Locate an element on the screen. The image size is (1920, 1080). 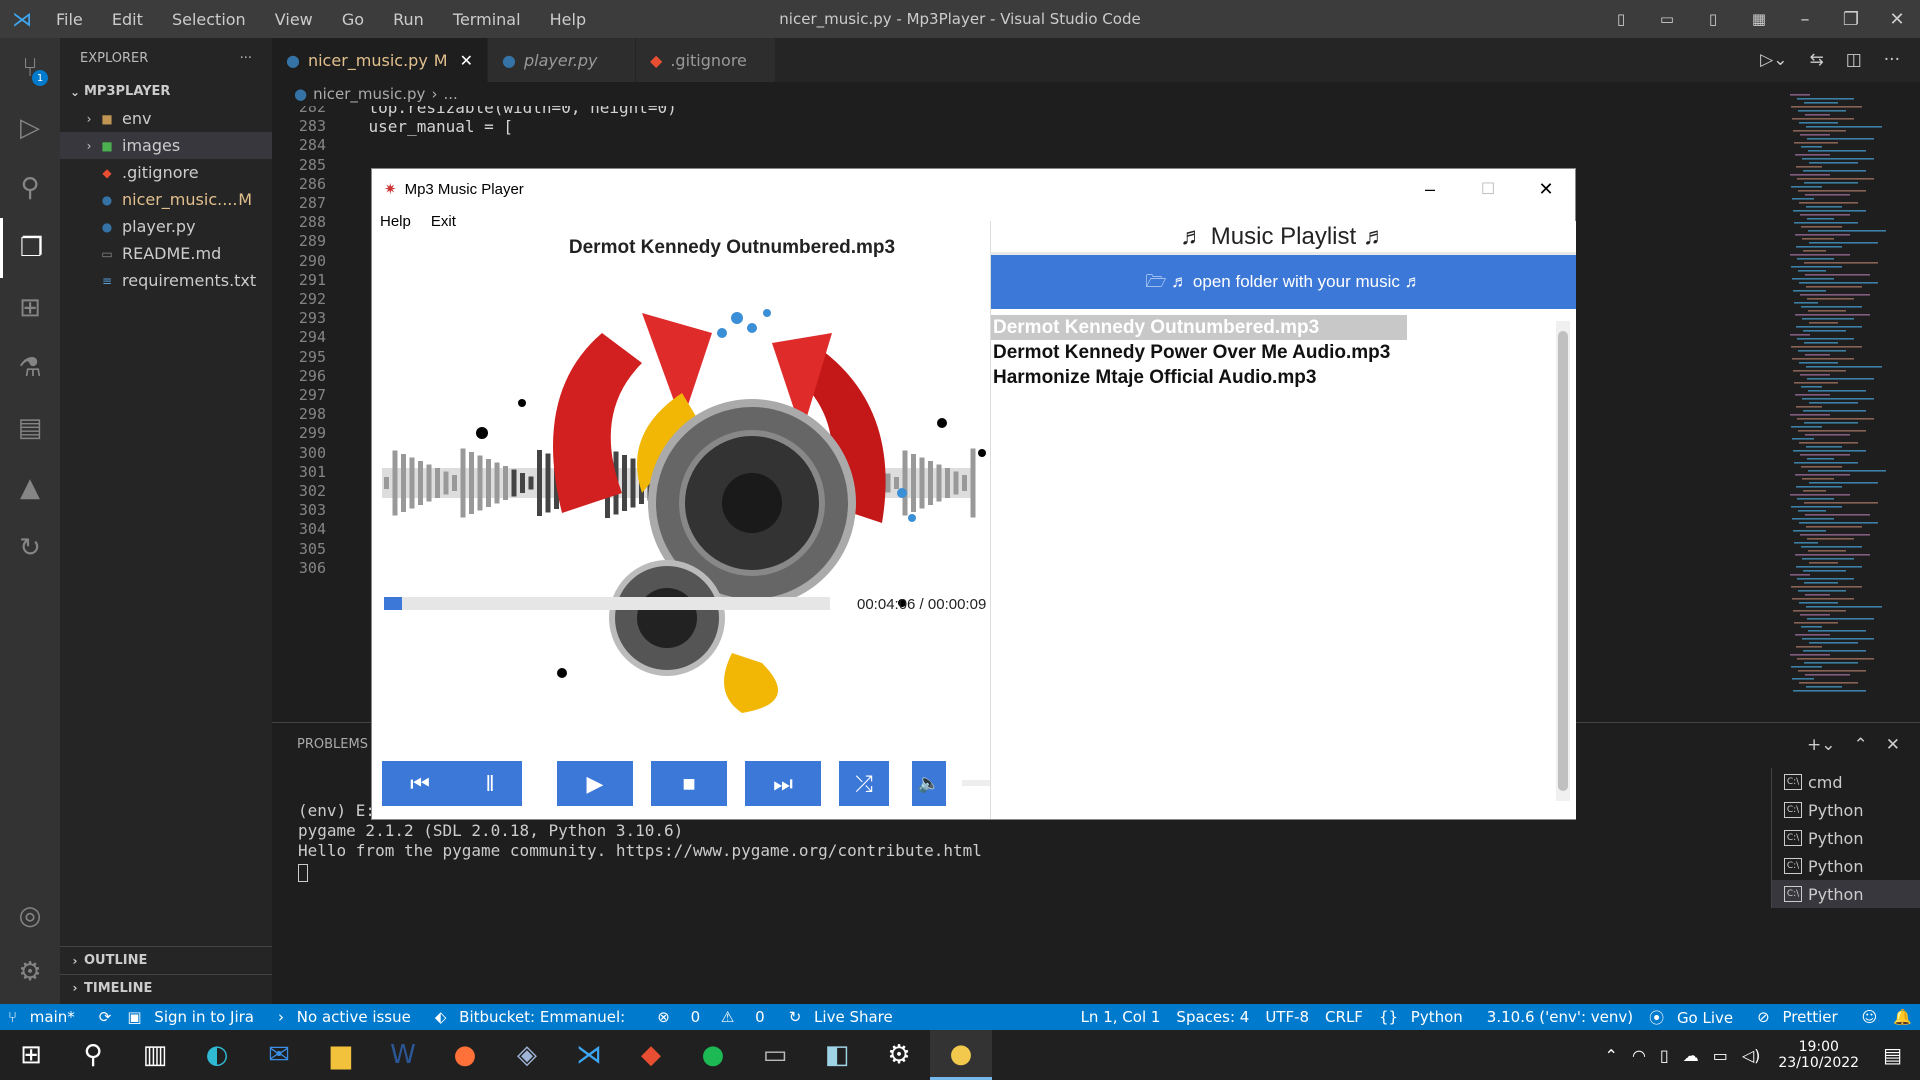
scrollbar-thumb is located at coordinates (1563, 561).